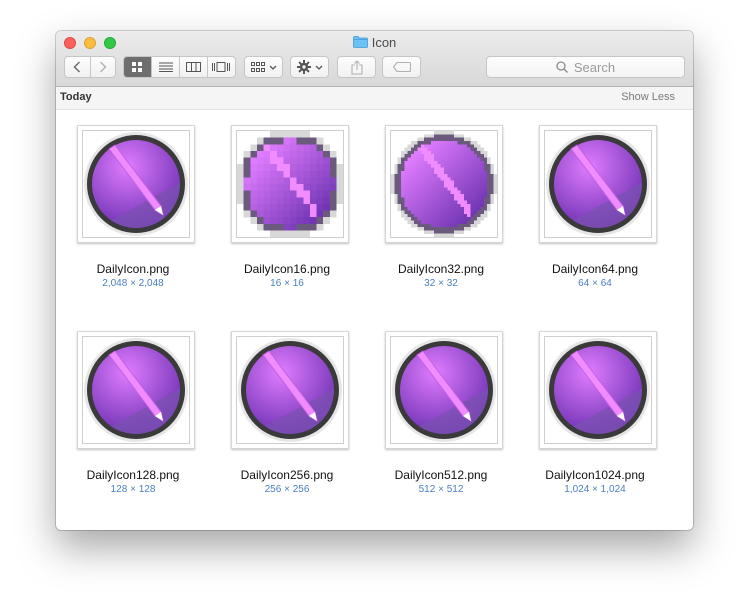 This screenshot has height=610, width=749. I want to click on arrange-button, so click(263, 67).